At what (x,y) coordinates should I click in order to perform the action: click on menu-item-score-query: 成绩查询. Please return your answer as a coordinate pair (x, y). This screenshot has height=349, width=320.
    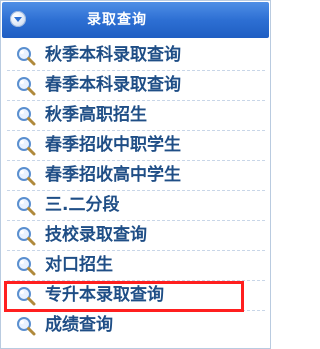
    Looking at the image, I should click on (136, 325).